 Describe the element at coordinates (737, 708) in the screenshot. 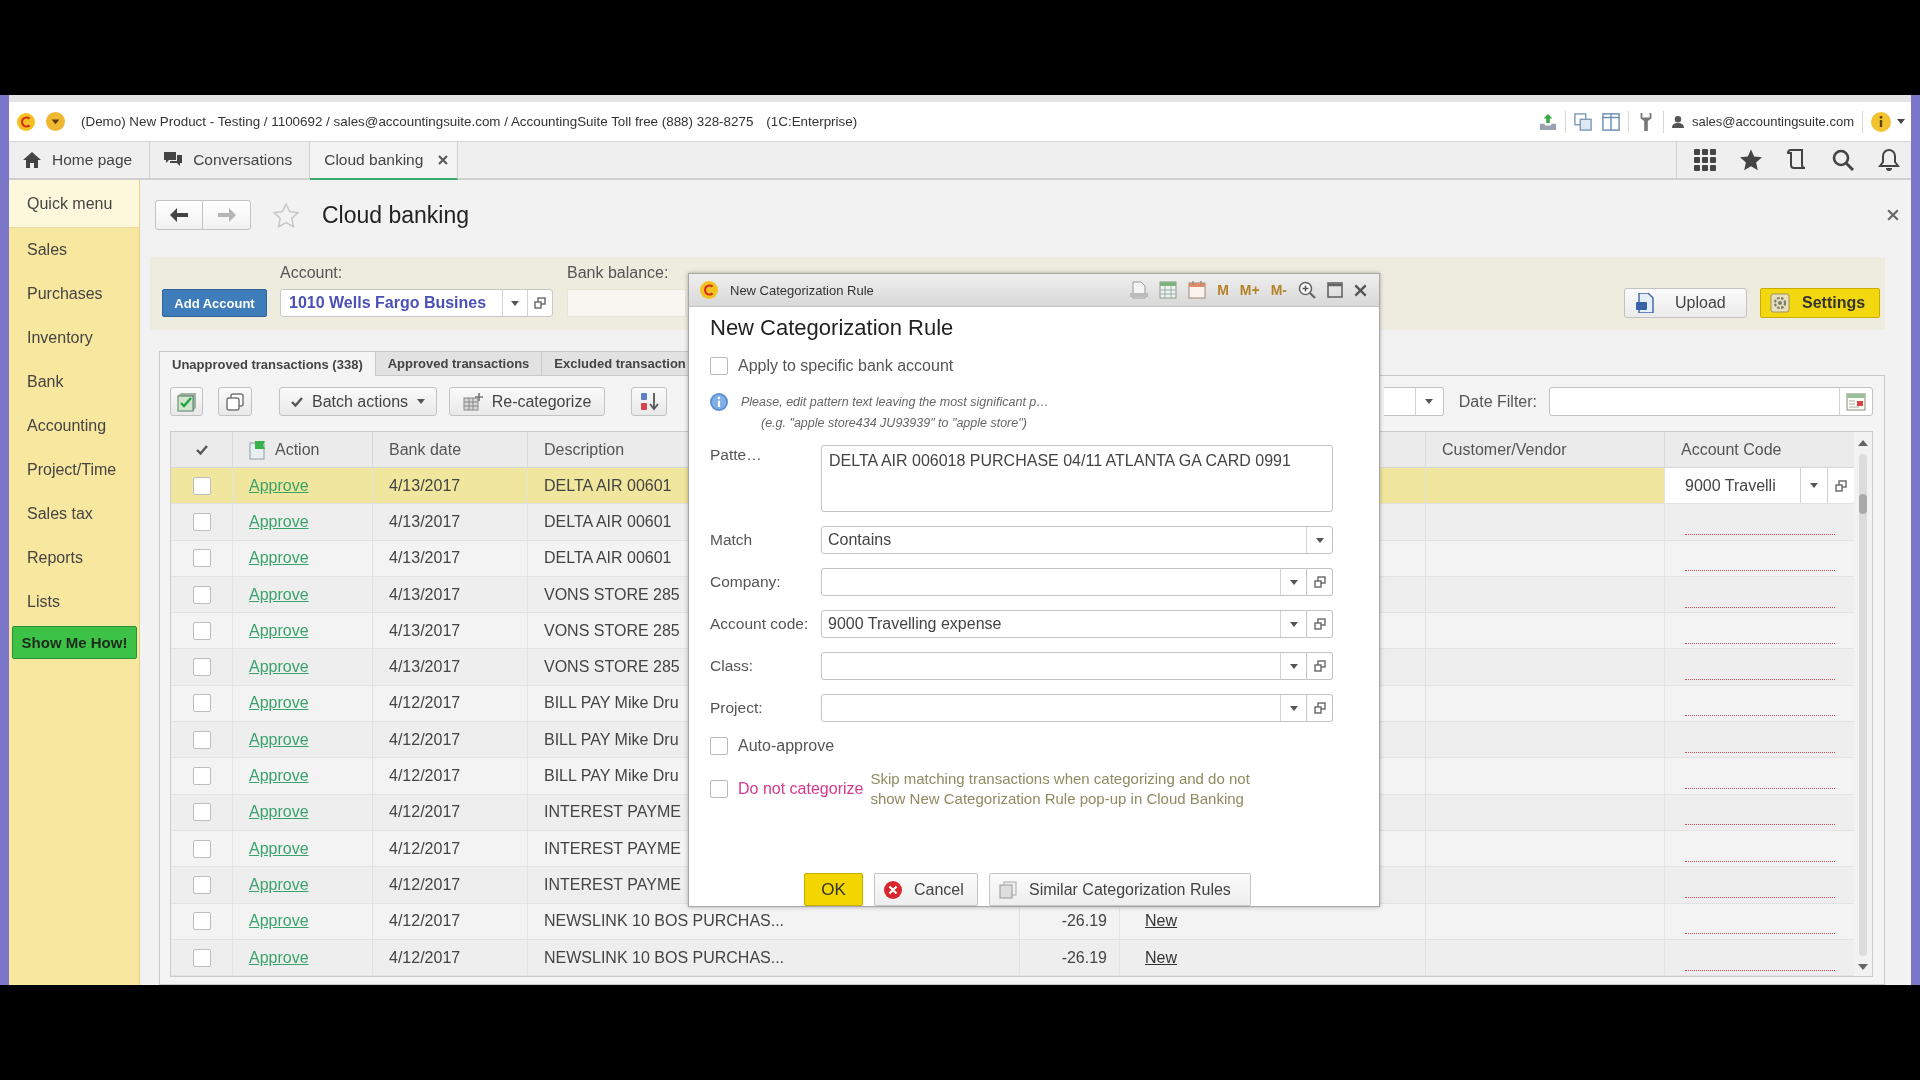

I see `field-label: Project:` at that location.